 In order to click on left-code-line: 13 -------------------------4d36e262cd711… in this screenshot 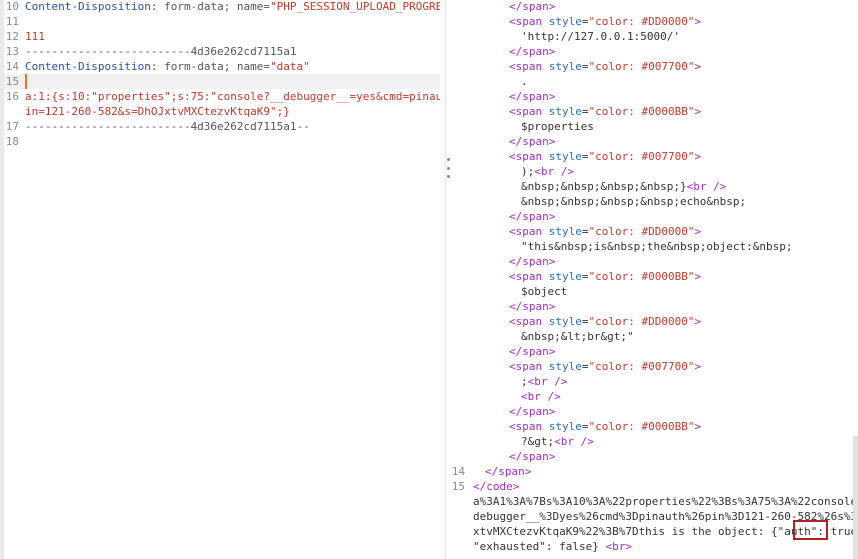, I will do `click(222, 51)`.